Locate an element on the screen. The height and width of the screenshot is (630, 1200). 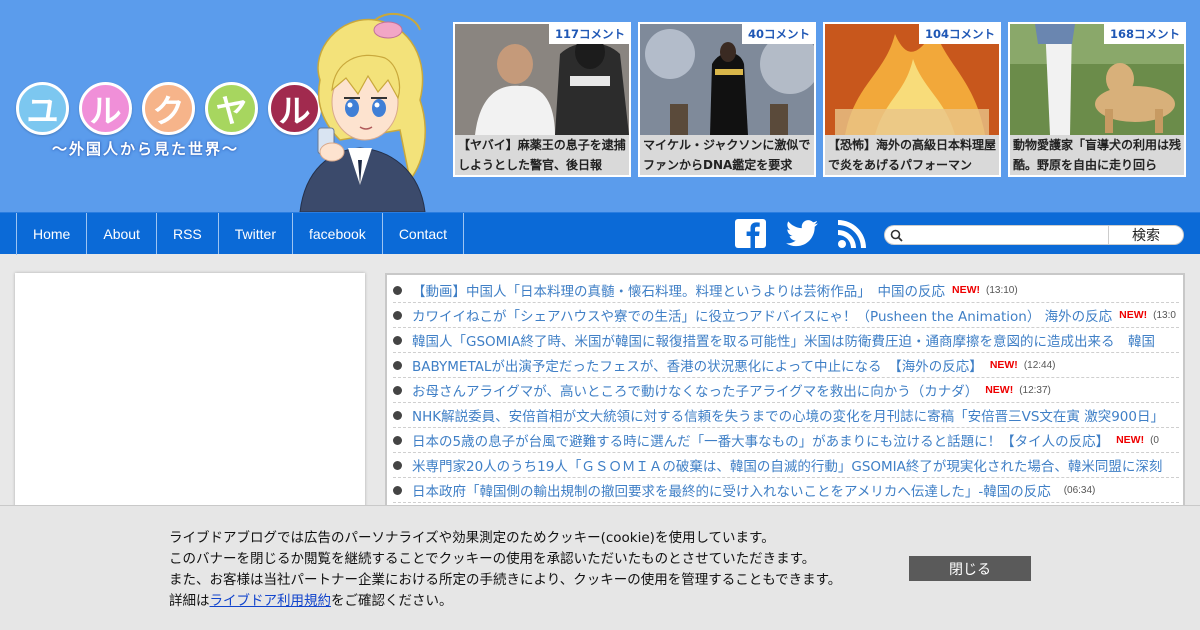
facebook-icon is located at coordinates (750, 233).